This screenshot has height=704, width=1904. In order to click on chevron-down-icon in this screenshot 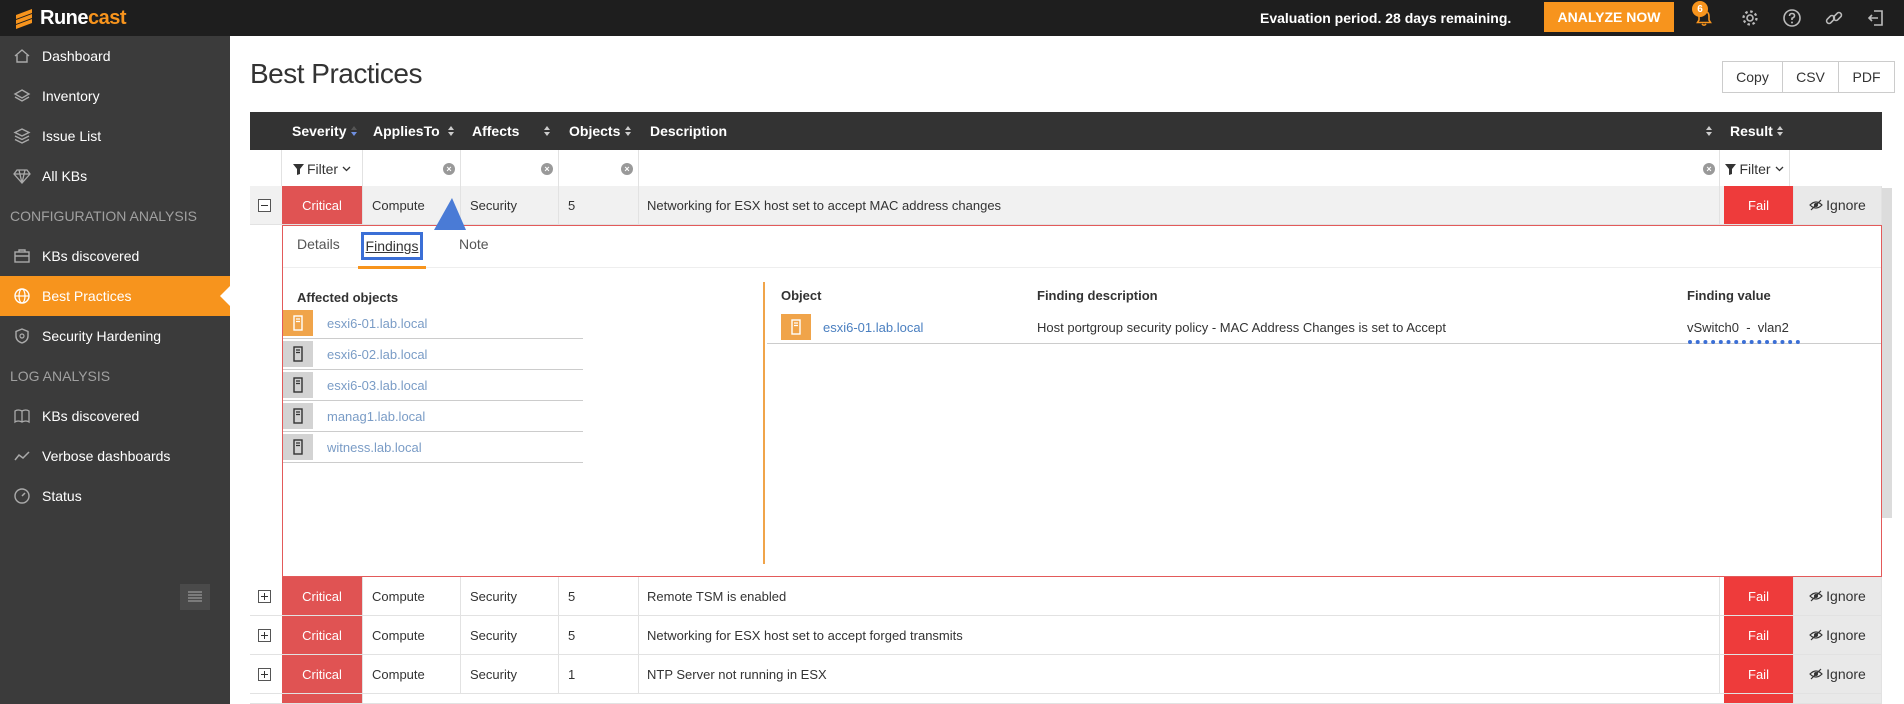, I will do `click(346, 169)`.